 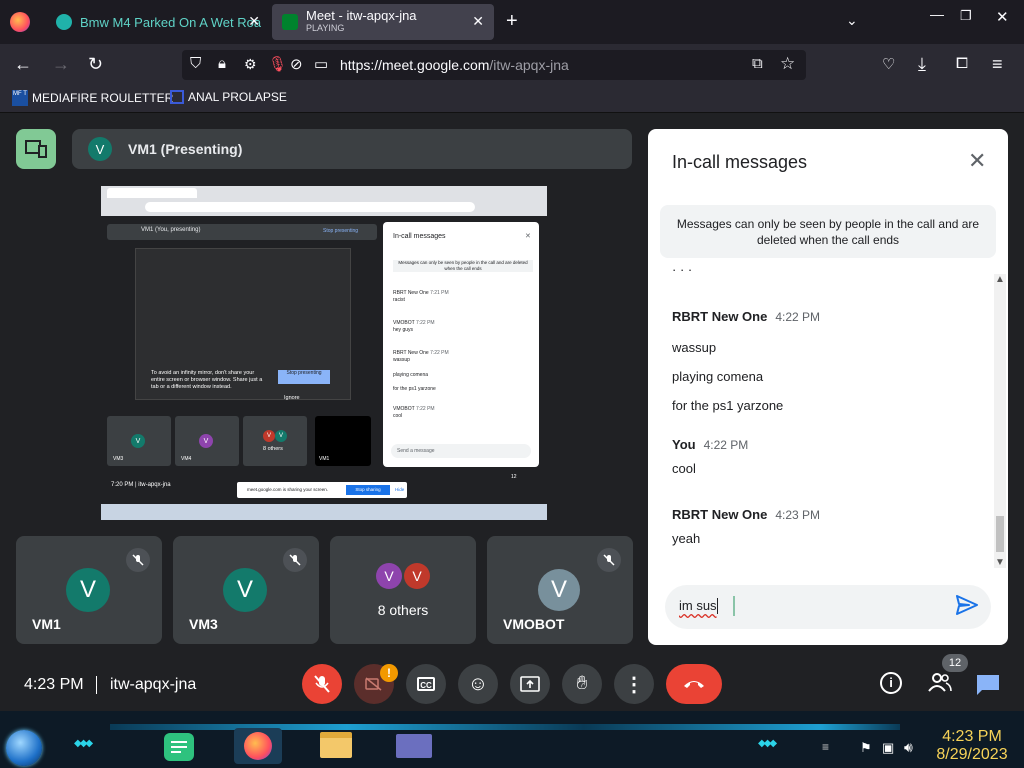 What do you see at coordinates (95, 64) in the screenshot?
I see `reload-icon: ↻` at bounding box center [95, 64].